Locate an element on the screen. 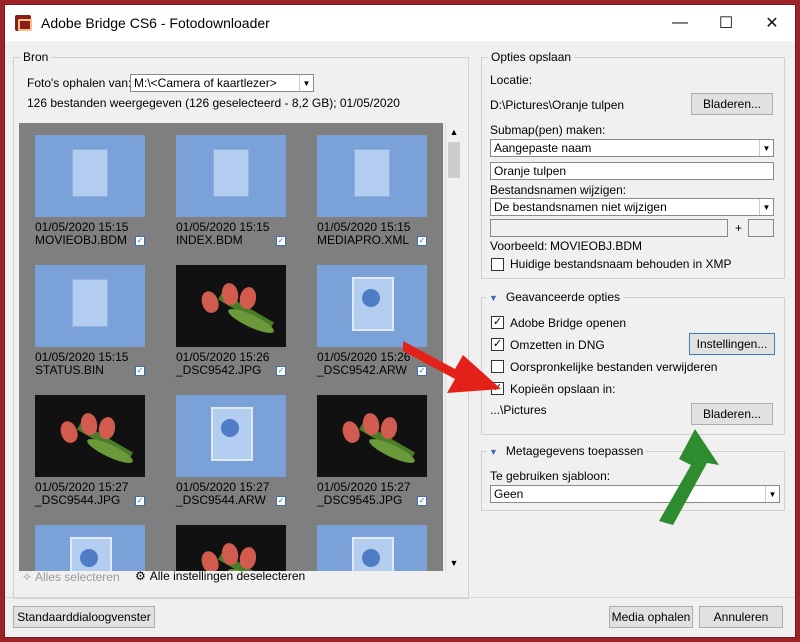 The width and height of the screenshot is (800, 642). thumbnail-caption: 01/05/2020 15:27 _DSC9544.ARW ✓ is located at coordinates (234, 494).